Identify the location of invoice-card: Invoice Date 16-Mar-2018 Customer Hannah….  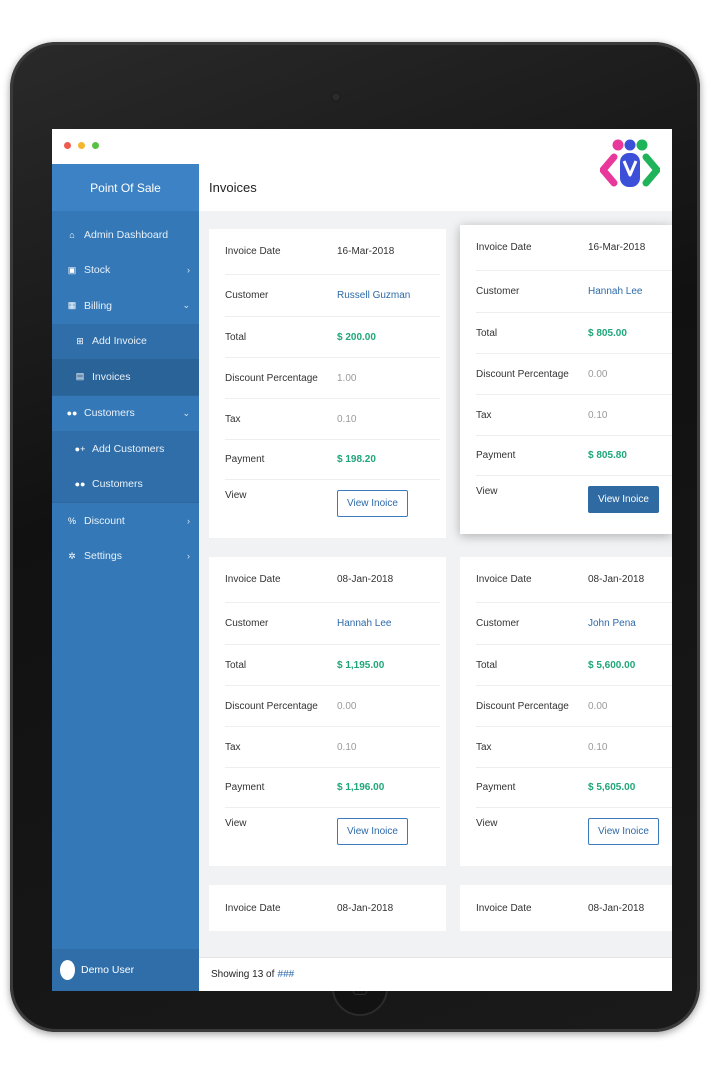
(566, 379).